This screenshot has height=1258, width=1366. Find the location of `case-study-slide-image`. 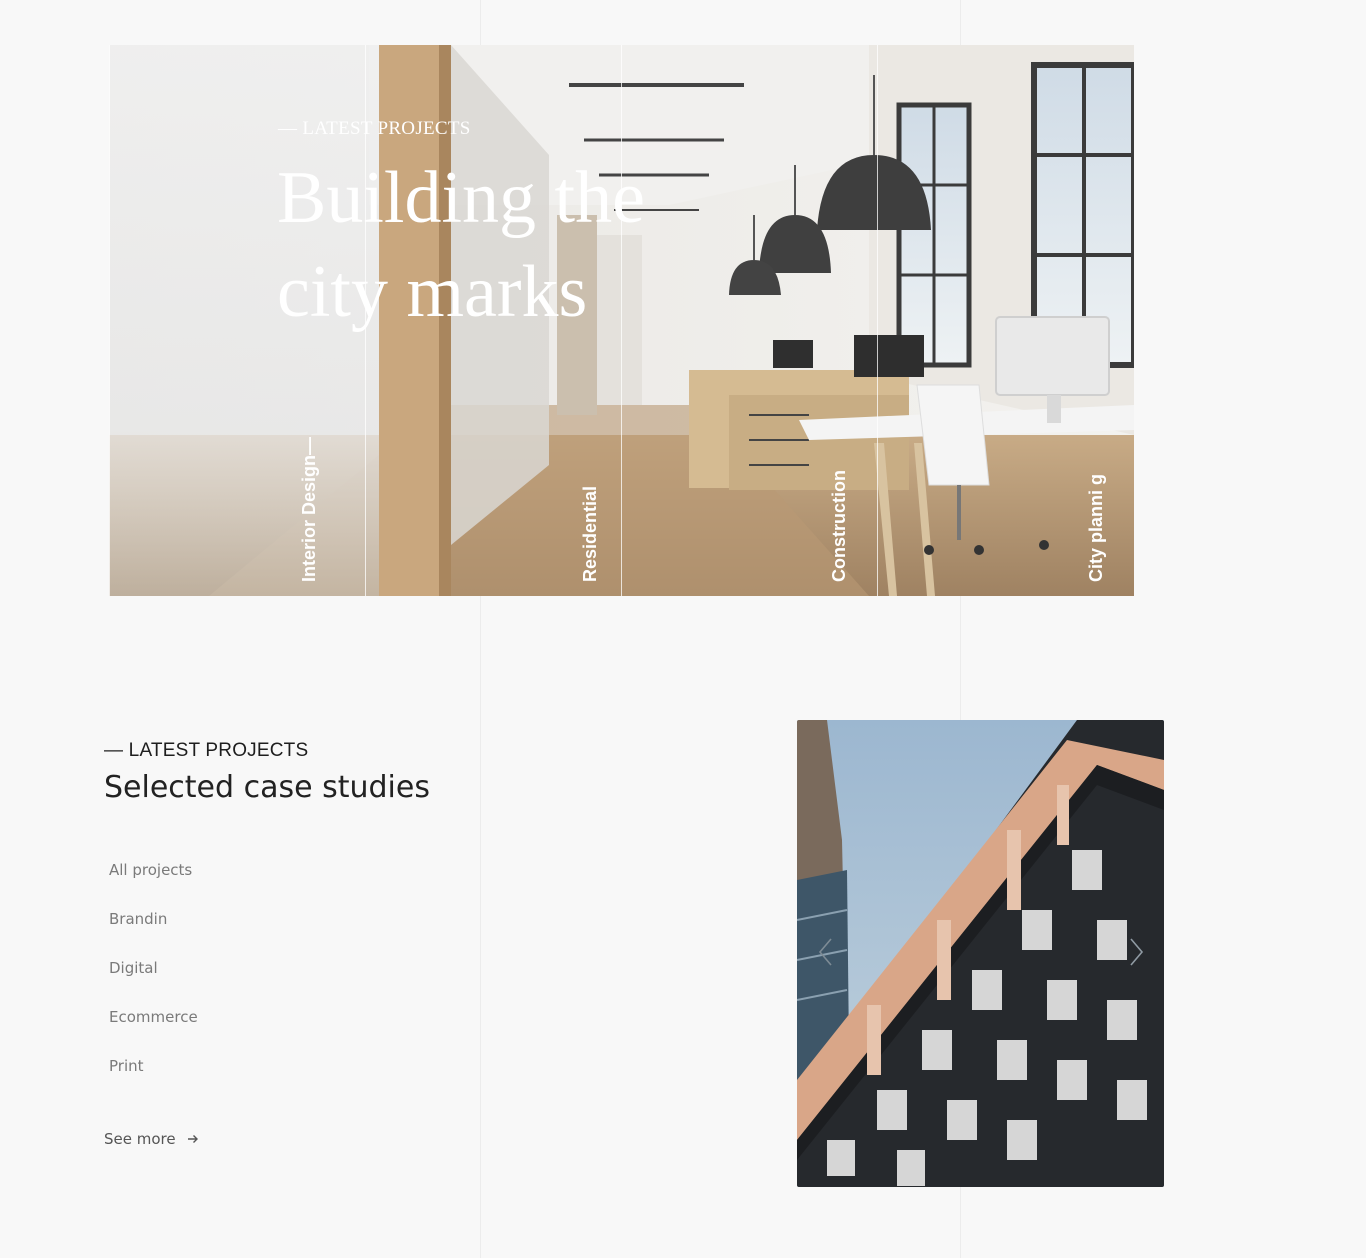

case-study-slide-image is located at coordinates (980, 953).